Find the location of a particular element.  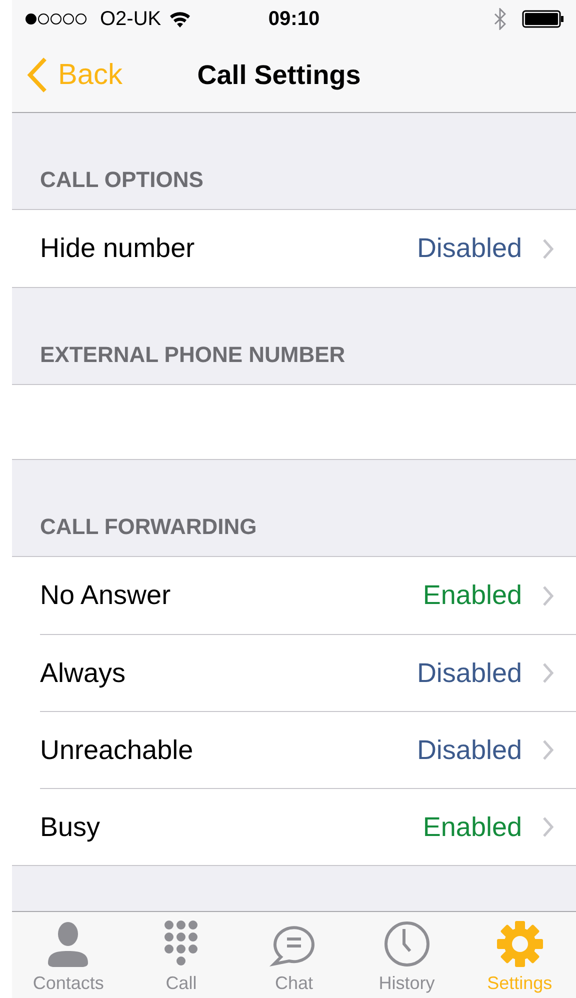

section-header: EXTERNAL PHONE NUMBER is located at coordinates (192, 355).